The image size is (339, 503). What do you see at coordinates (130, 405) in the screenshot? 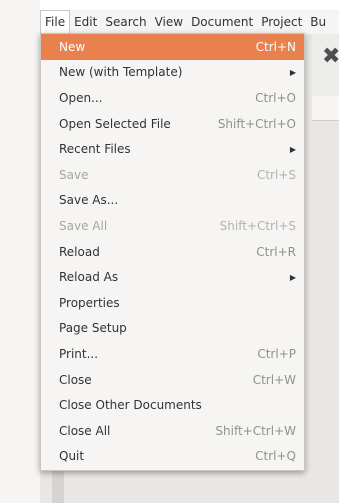
I see `menu-item-label: Close Other Documents` at bounding box center [130, 405].